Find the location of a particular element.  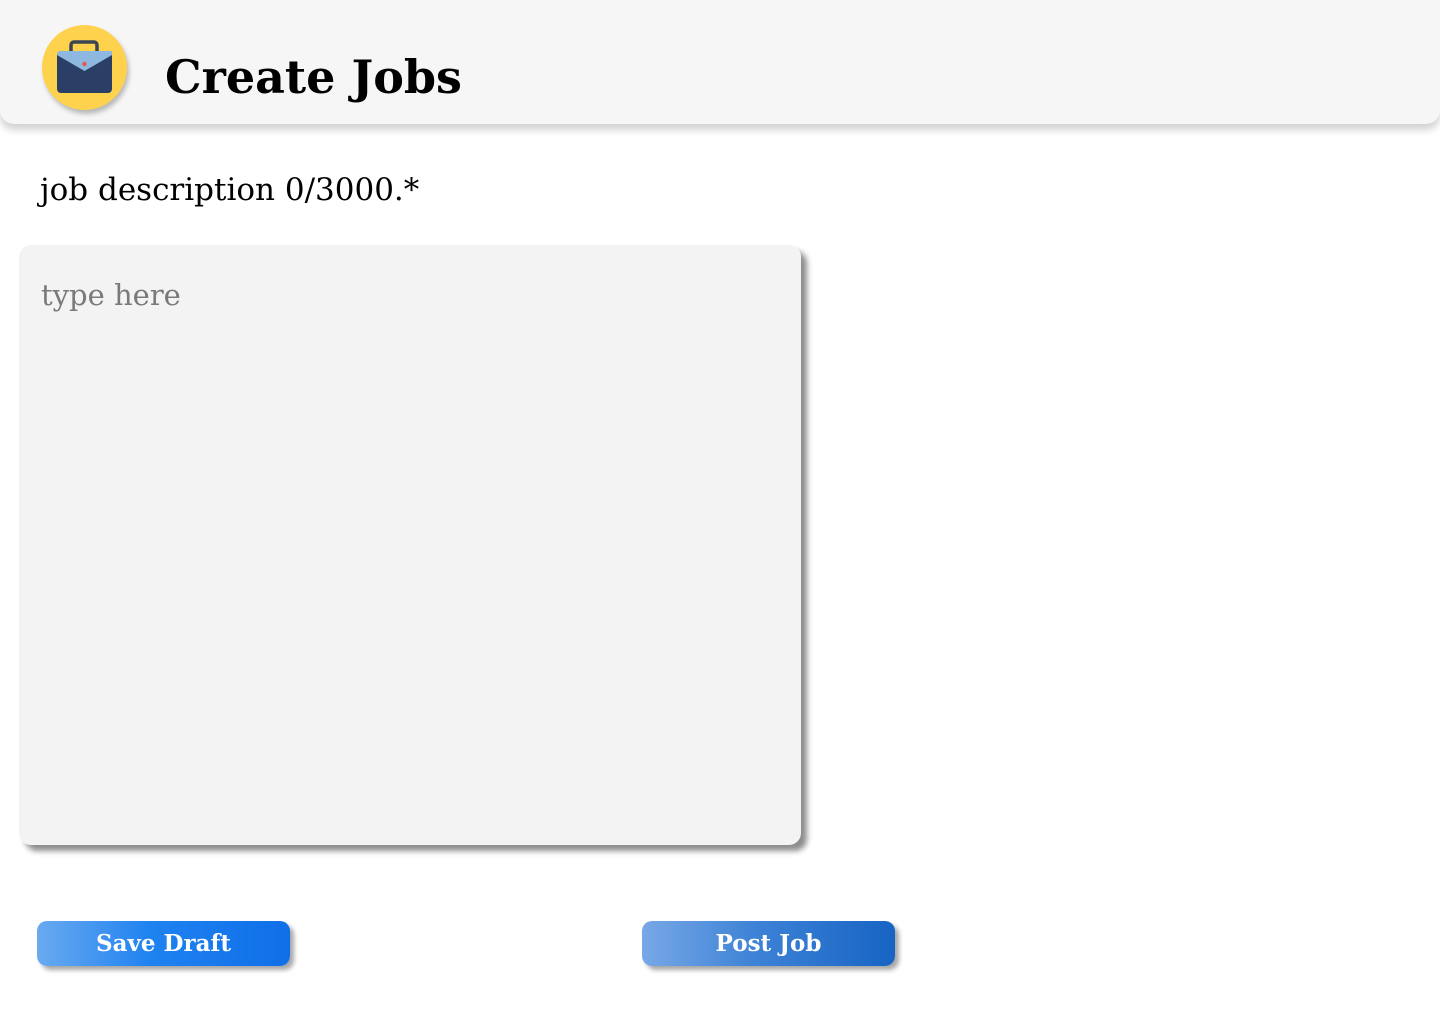

save-draft-button: Save Draft is located at coordinates (163, 943).